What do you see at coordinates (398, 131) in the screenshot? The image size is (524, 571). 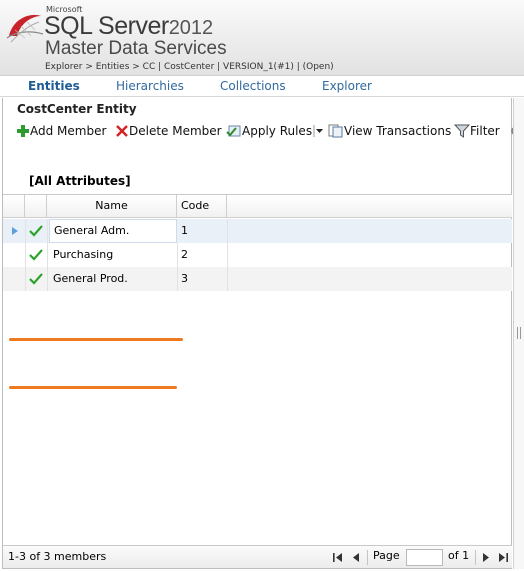 I see `view-transactions-label: View Transactions` at bounding box center [398, 131].